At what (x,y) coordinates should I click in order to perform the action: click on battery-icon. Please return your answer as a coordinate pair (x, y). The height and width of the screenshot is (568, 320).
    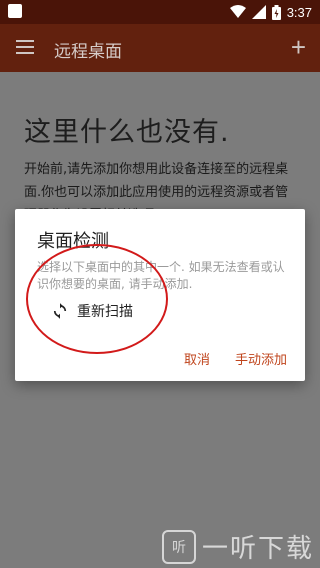
    Looking at the image, I should click on (276, 12).